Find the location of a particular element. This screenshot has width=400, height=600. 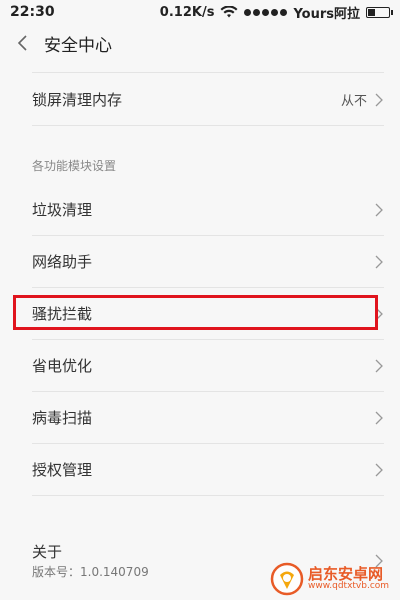

section-header: 各功能模块设置 is located at coordinates (74, 166).